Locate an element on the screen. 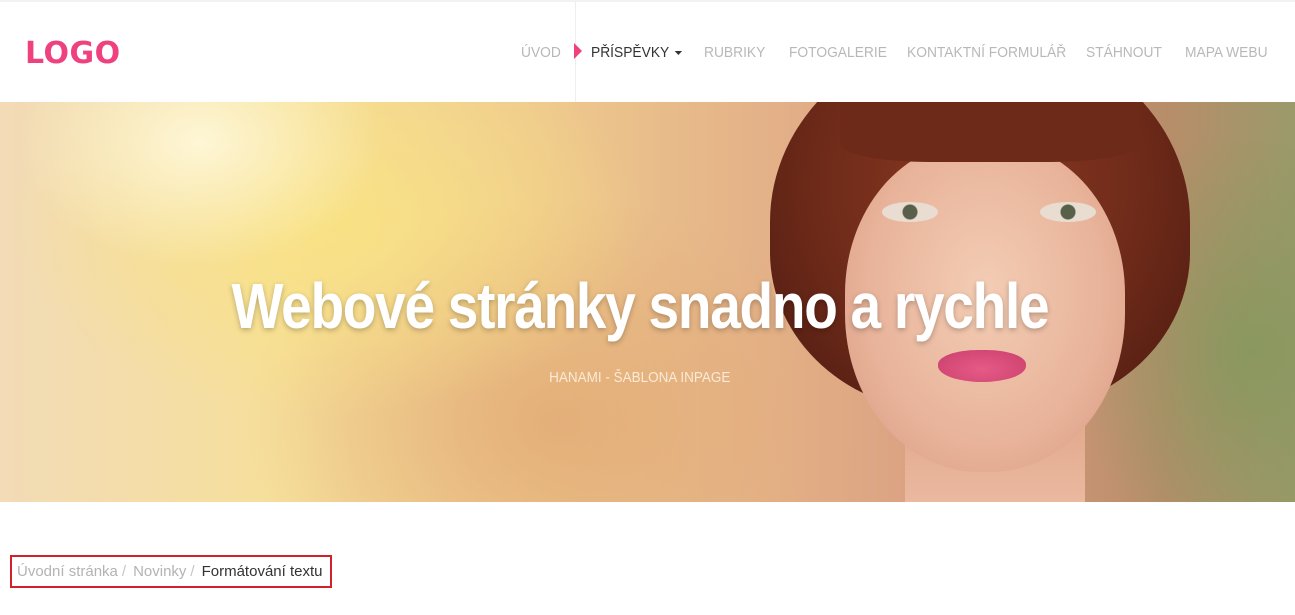  breadcrumb-link-home: Úvodní stránka is located at coordinates (67, 571).